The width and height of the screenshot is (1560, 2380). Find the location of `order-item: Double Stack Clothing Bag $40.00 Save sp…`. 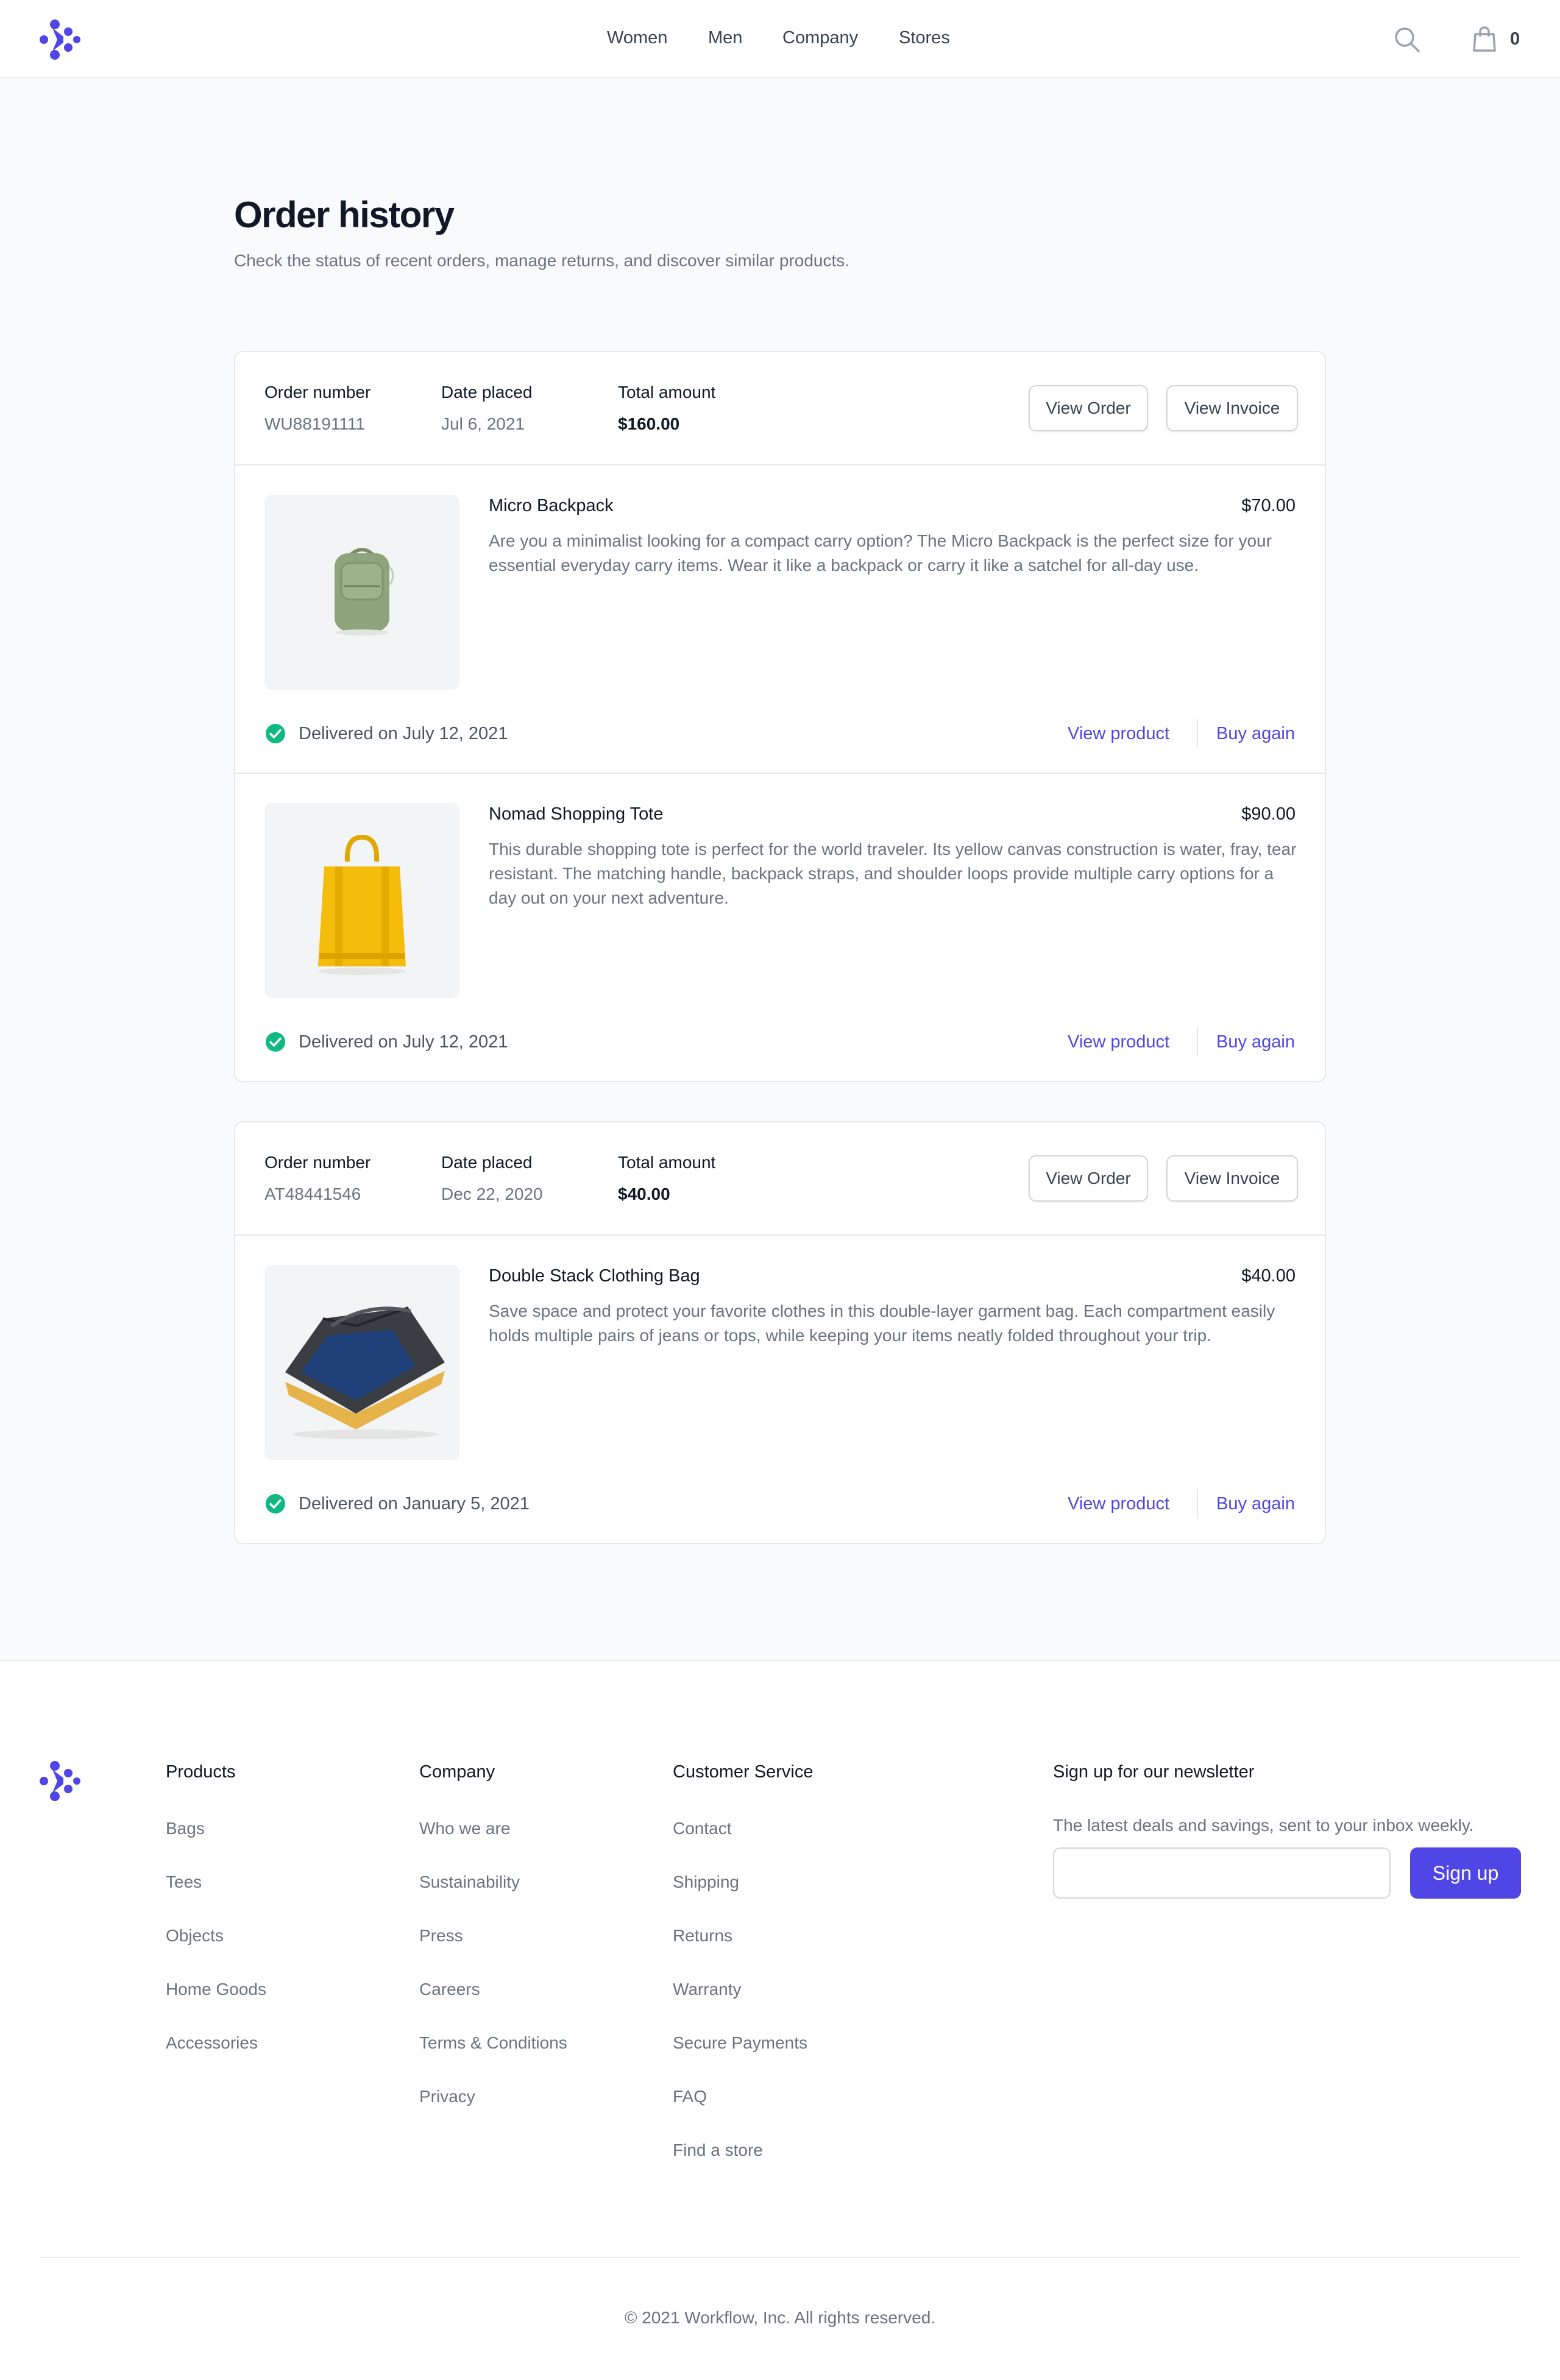

order-item: Double Stack Clothing Bag $40.00 Save sp… is located at coordinates (780, 1390).